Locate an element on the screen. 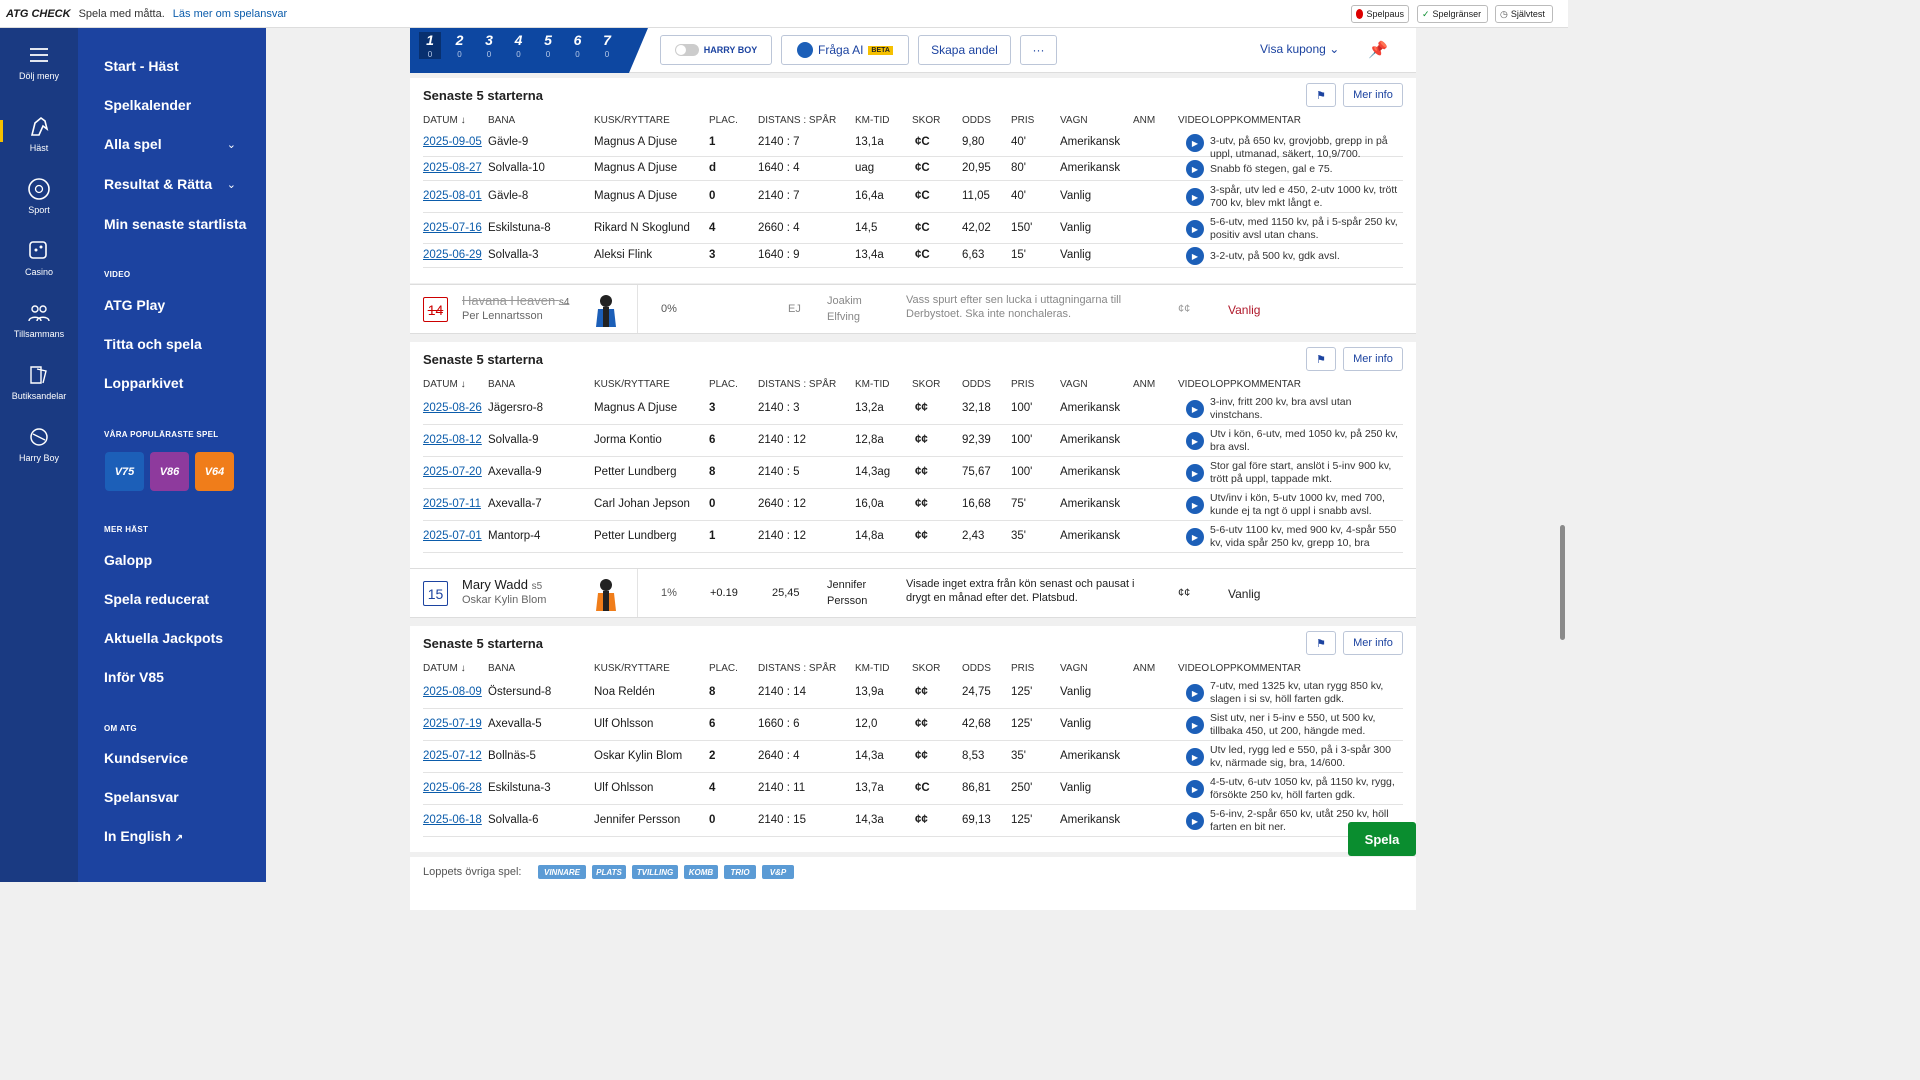 The image size is (1920, 1080). leg-5: 50 is located at coordinates (548, 45).